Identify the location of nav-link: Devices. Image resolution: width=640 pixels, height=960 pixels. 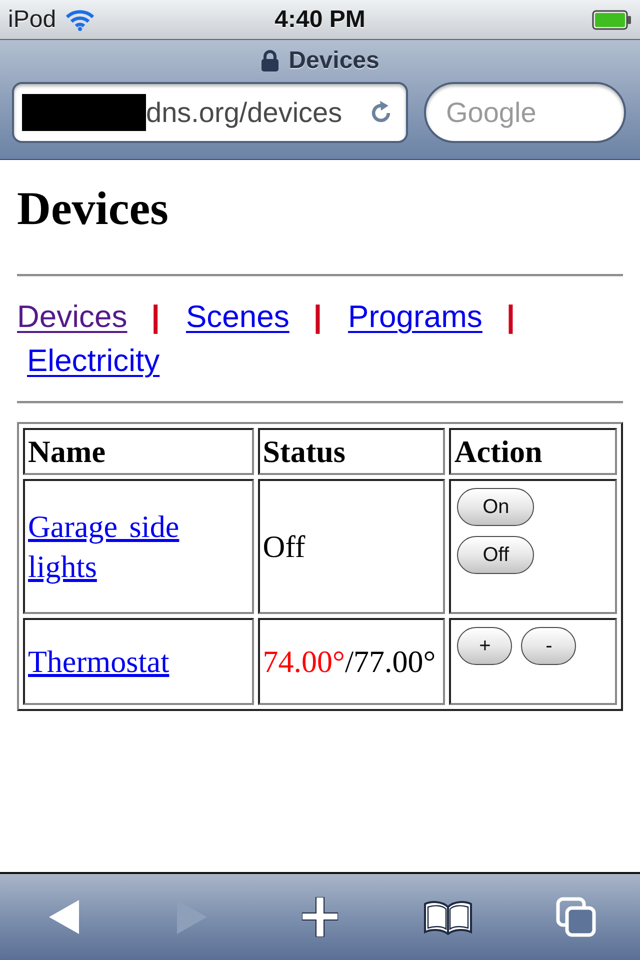
(72, 317).